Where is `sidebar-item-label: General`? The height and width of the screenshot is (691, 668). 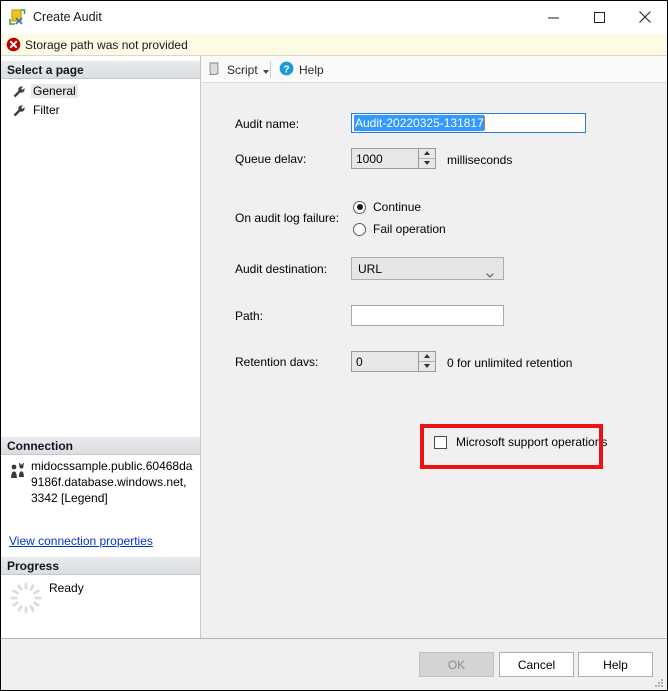
sidebar-item-label: General is located at coordinates (54, 91).